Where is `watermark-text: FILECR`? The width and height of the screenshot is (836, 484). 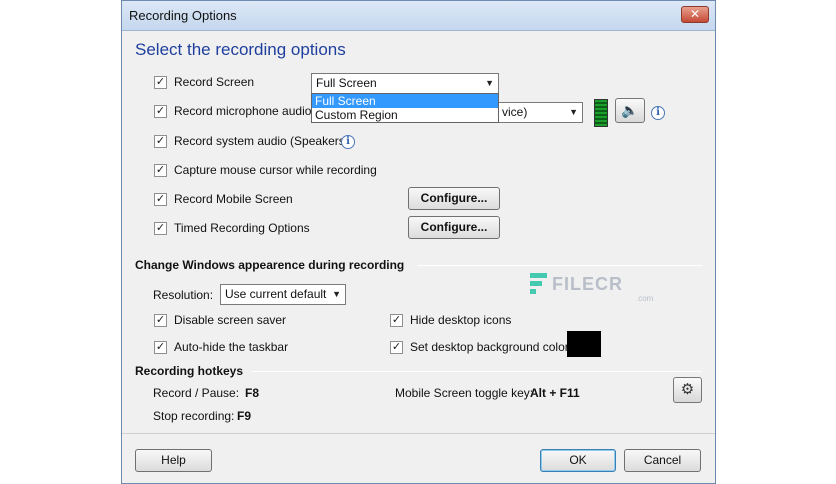
watermark-text: FILECR is located at coordinates (587, 284).